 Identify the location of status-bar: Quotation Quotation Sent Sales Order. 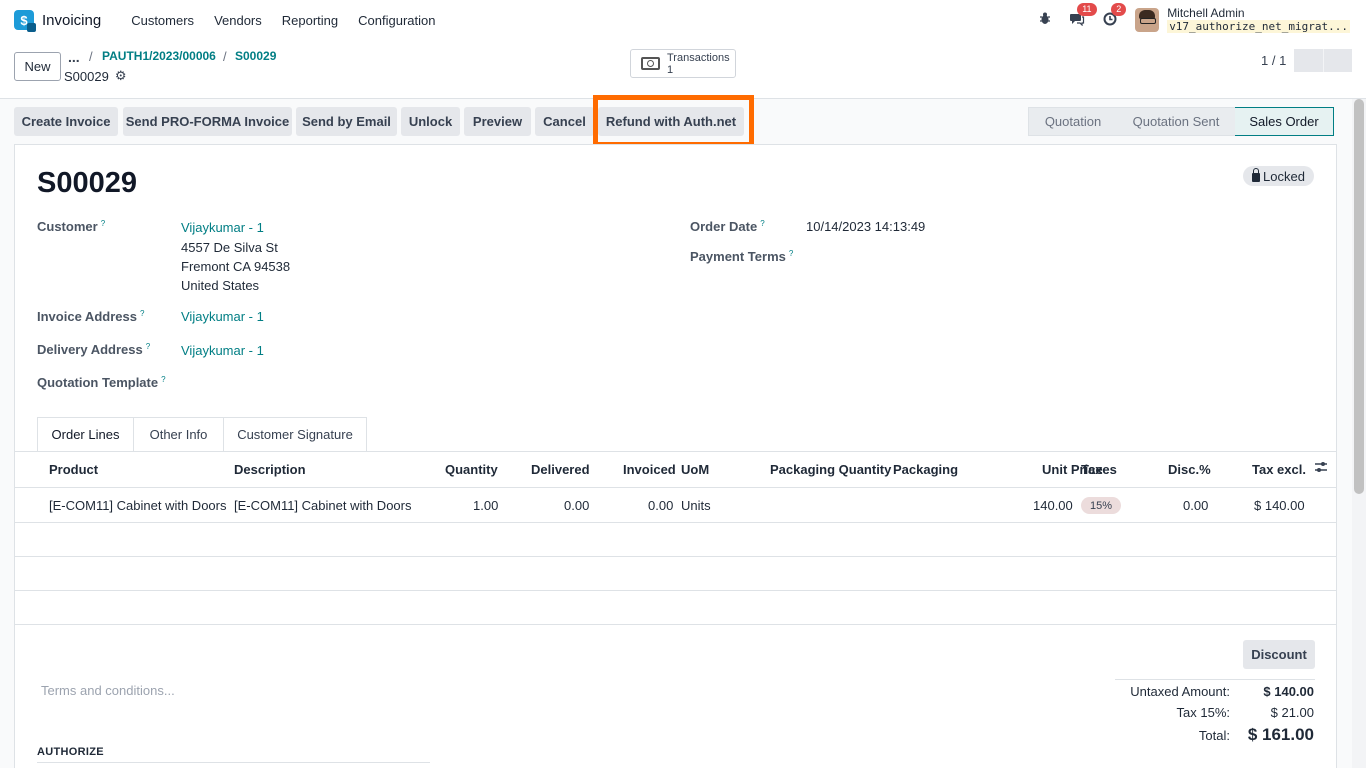
(1181, 121).